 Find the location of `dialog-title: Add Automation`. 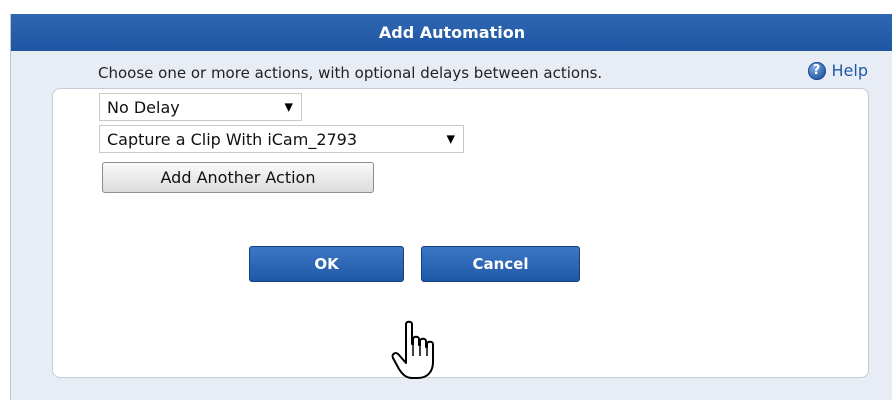

dialog-title: Add Automation is located at coordinates (452, 32).